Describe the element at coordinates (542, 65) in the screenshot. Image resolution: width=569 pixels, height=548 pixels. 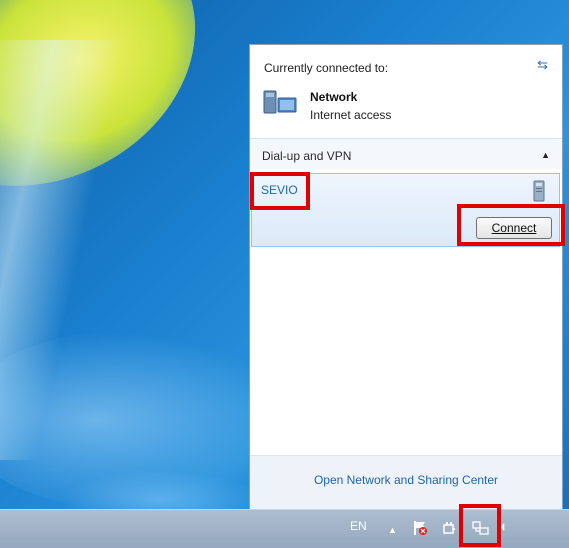
I see `refresh-icon: ⇆` at that location.